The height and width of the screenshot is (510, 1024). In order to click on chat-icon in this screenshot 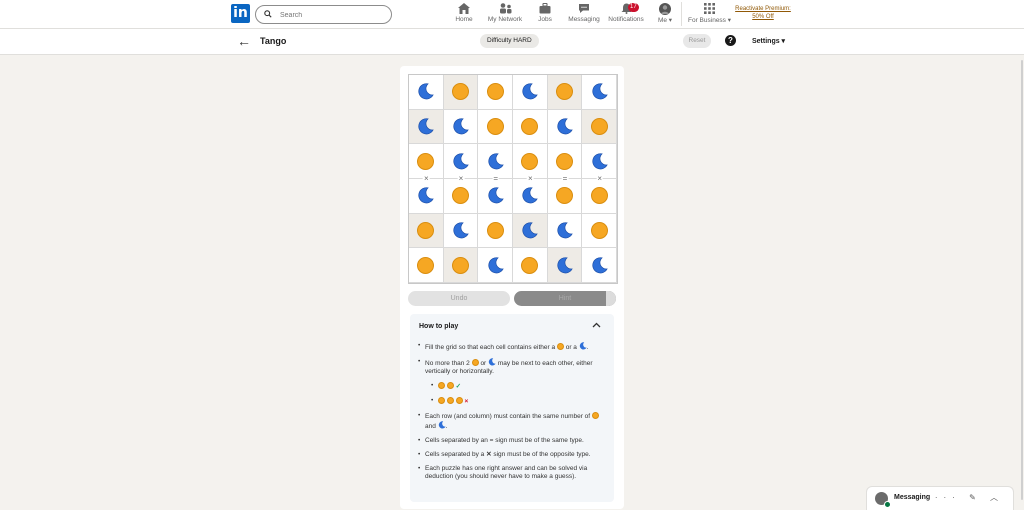, I will do `click(584, 8)`.